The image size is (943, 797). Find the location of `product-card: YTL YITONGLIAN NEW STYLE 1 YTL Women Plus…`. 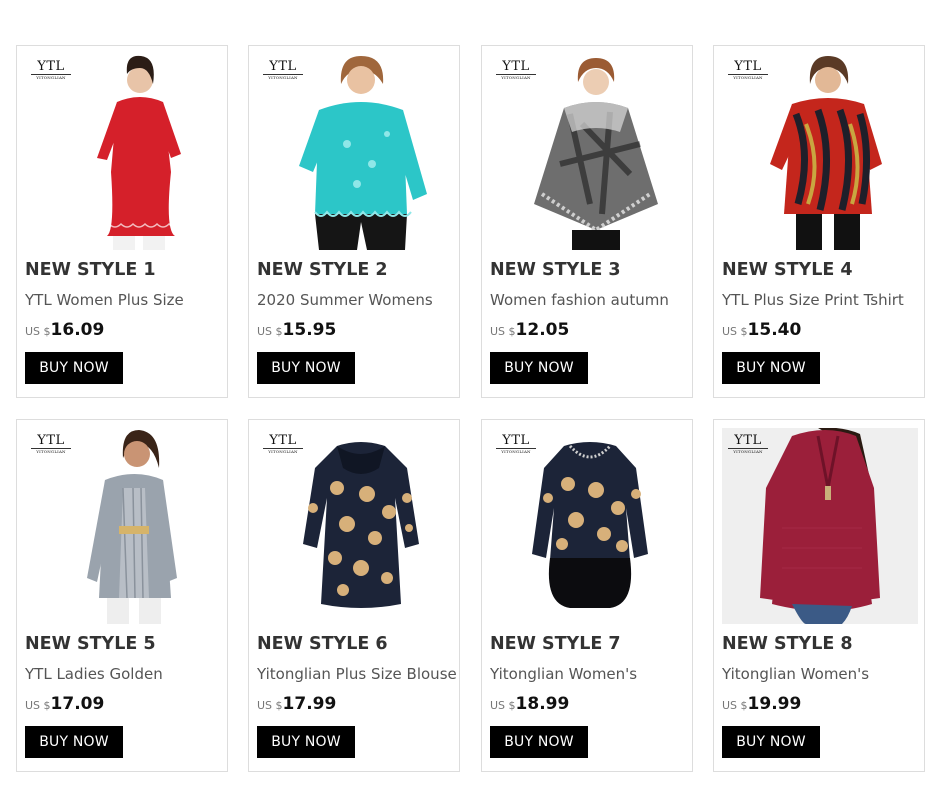

product-card: YTL YITONGLIAN NEW STYLE 1 YTL Women Plus… is located at coordinates (122, 221).